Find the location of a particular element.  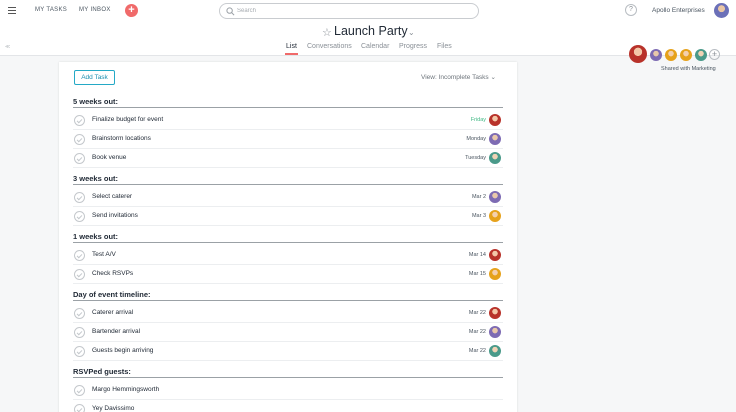

task-name: Send invitations is located at coordinates (115, 215).